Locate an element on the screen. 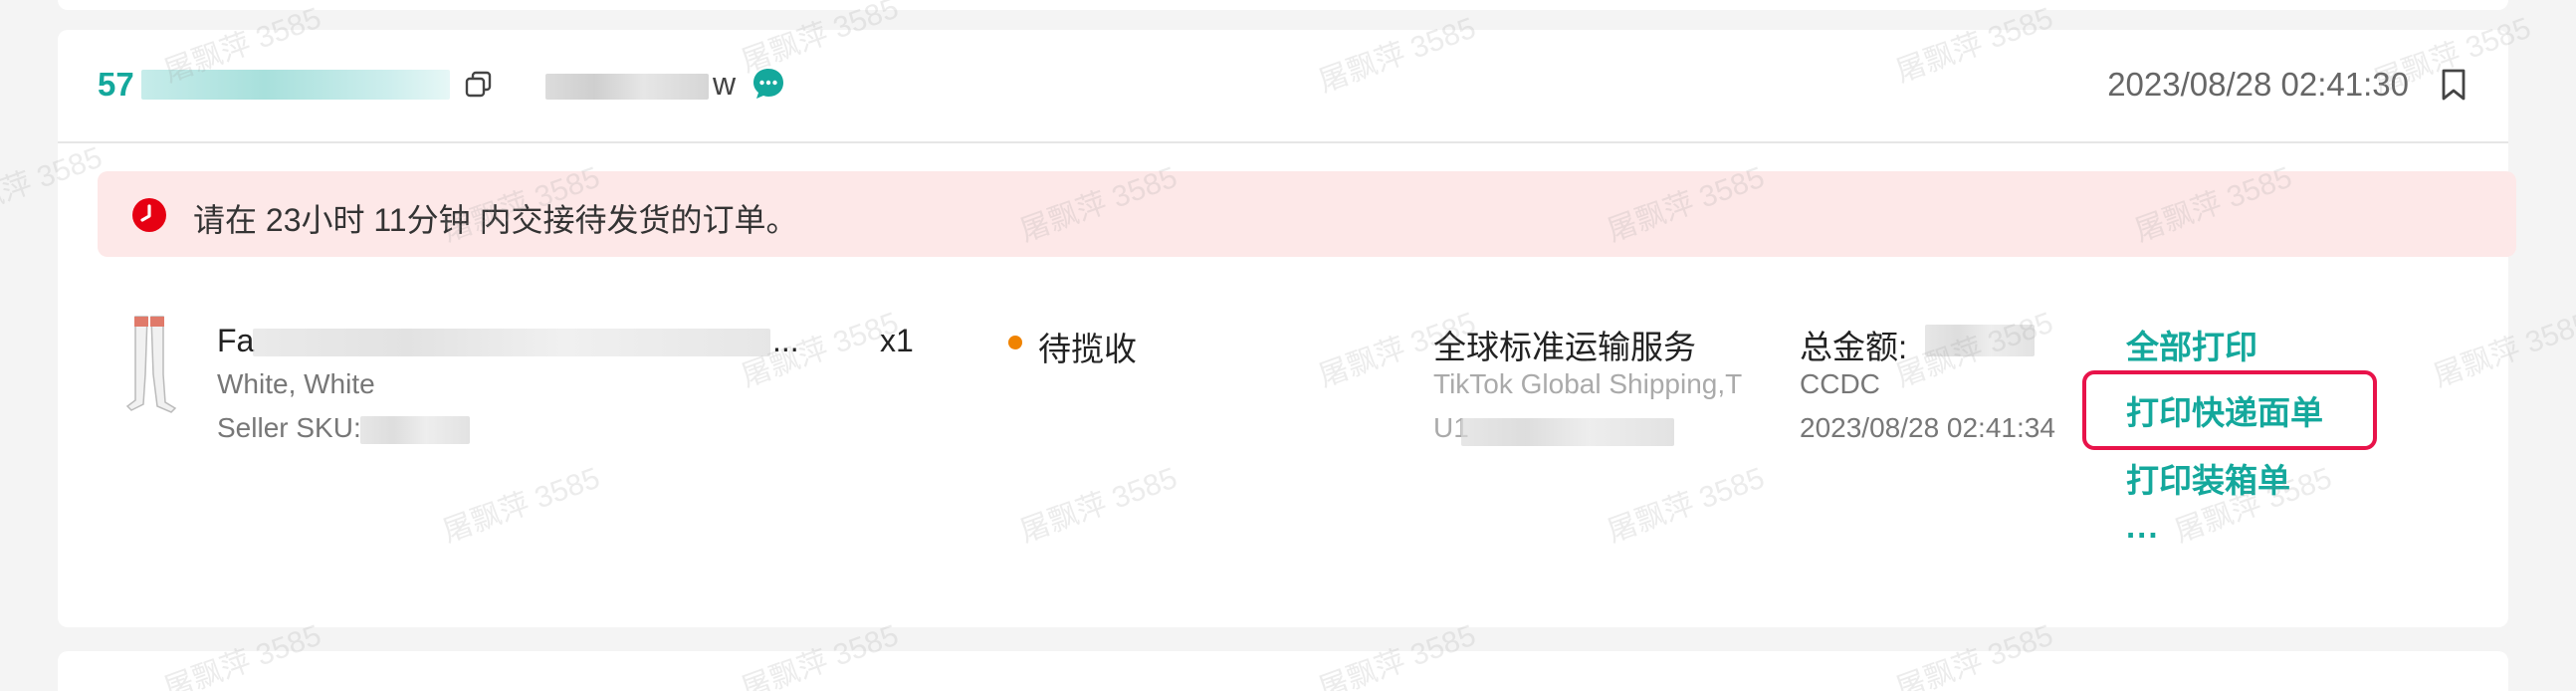 The image size is (2576, 691). previous-order-card is located at coordinates (1283, 5).